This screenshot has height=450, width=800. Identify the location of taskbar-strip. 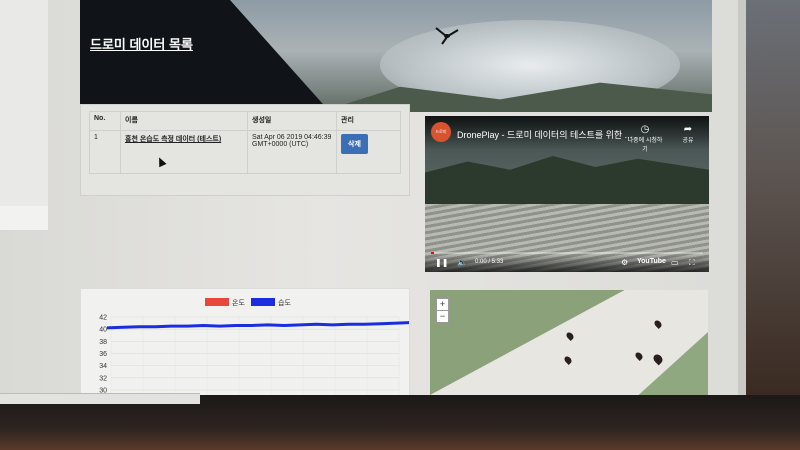
(100, 398).